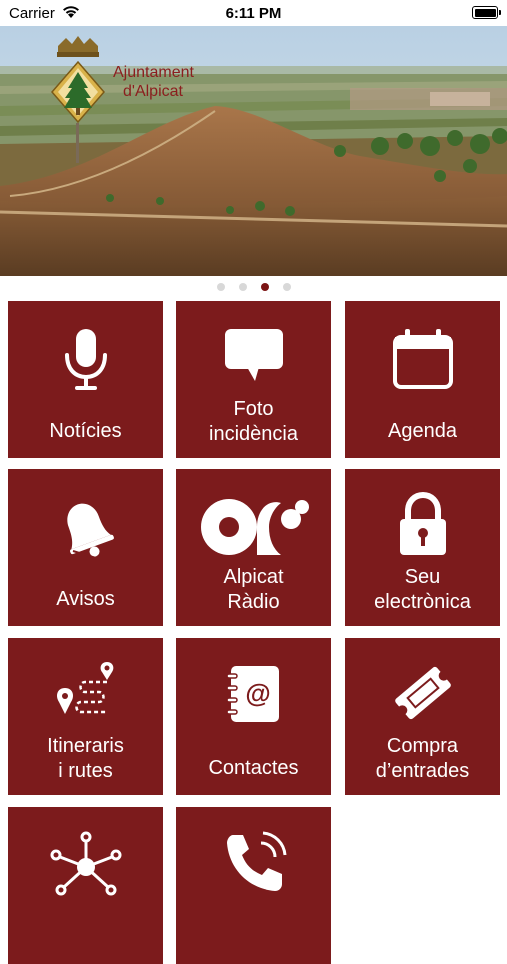 Image resolution: width=507 pixels, height=964 pixels. I want to click on microphone-icon, so click(85, 359).